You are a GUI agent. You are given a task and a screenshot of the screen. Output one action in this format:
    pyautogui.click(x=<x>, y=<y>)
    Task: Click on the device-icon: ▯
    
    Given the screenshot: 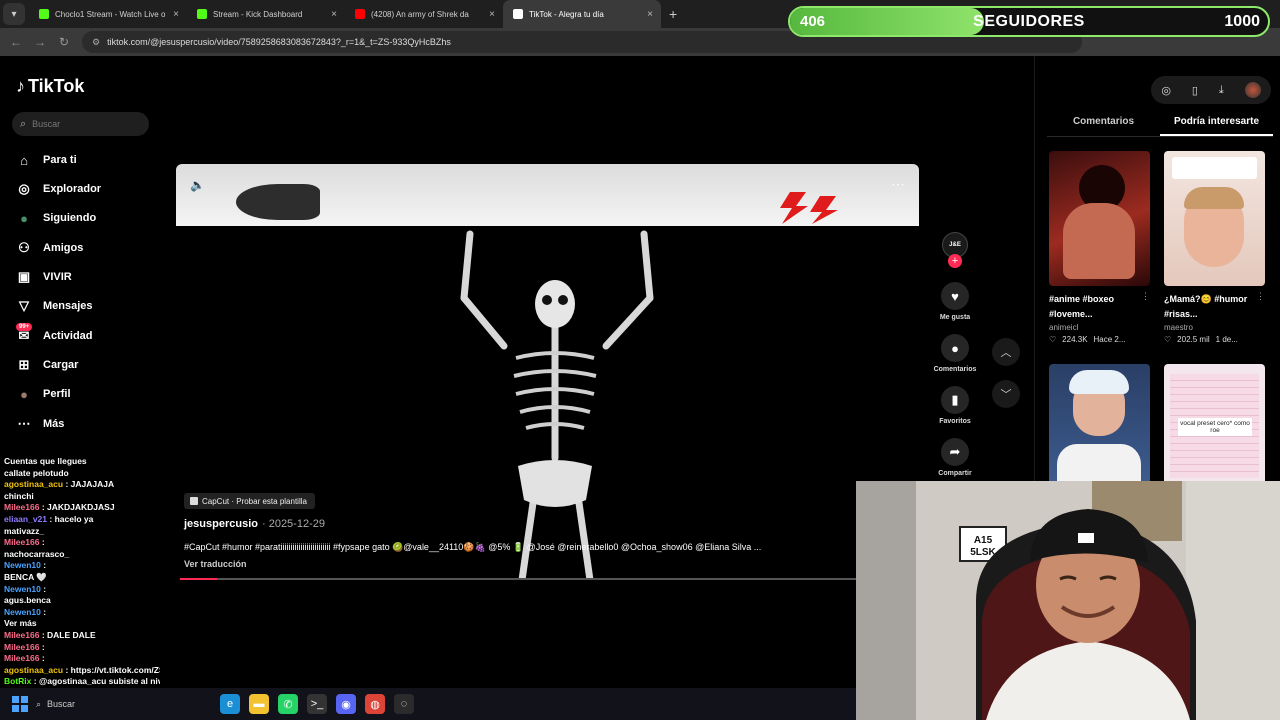 What is the action you would take?
    pyautogui.click(x=1195, y=90)
    